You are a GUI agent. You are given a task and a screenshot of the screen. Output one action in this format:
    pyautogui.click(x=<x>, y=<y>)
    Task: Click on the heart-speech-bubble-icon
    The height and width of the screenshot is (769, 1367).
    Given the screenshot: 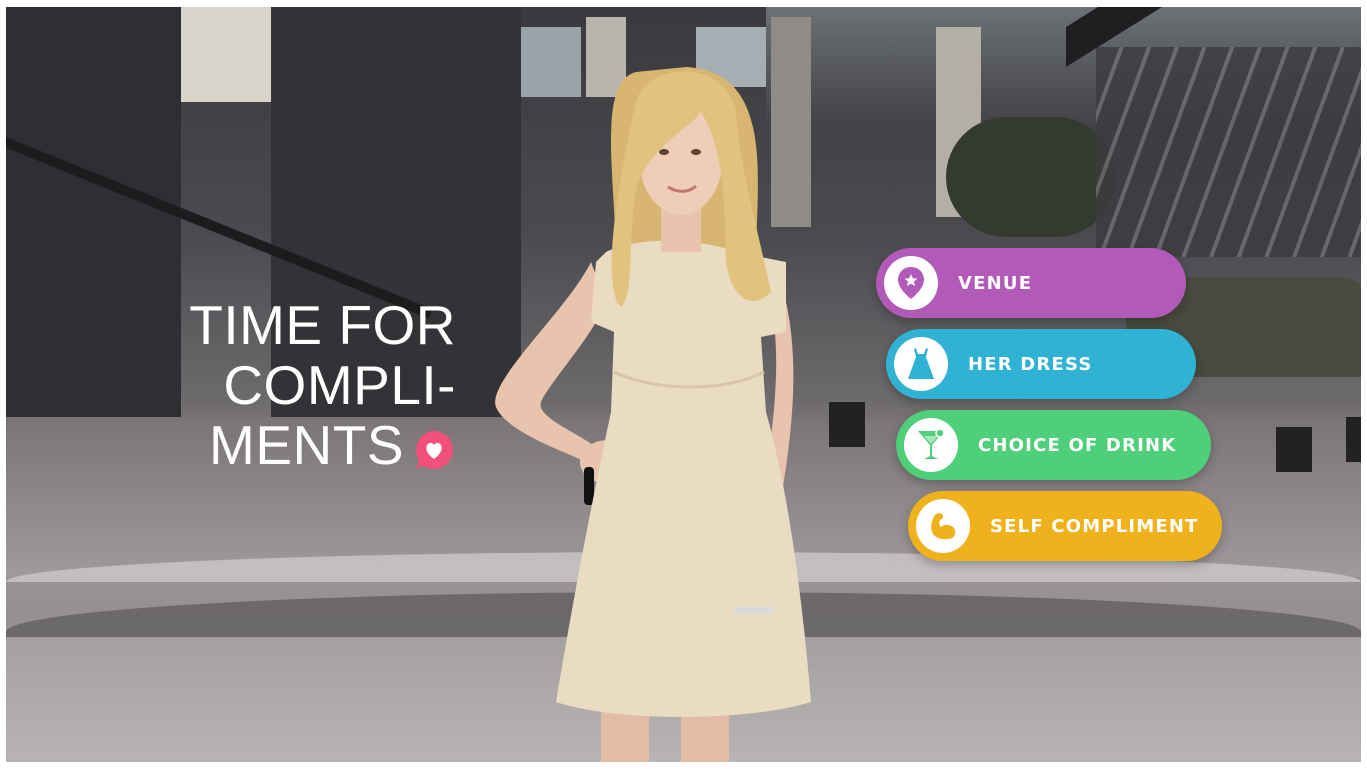 What is the action you would take?
    pyautogui.click(x=434, y=446)
    